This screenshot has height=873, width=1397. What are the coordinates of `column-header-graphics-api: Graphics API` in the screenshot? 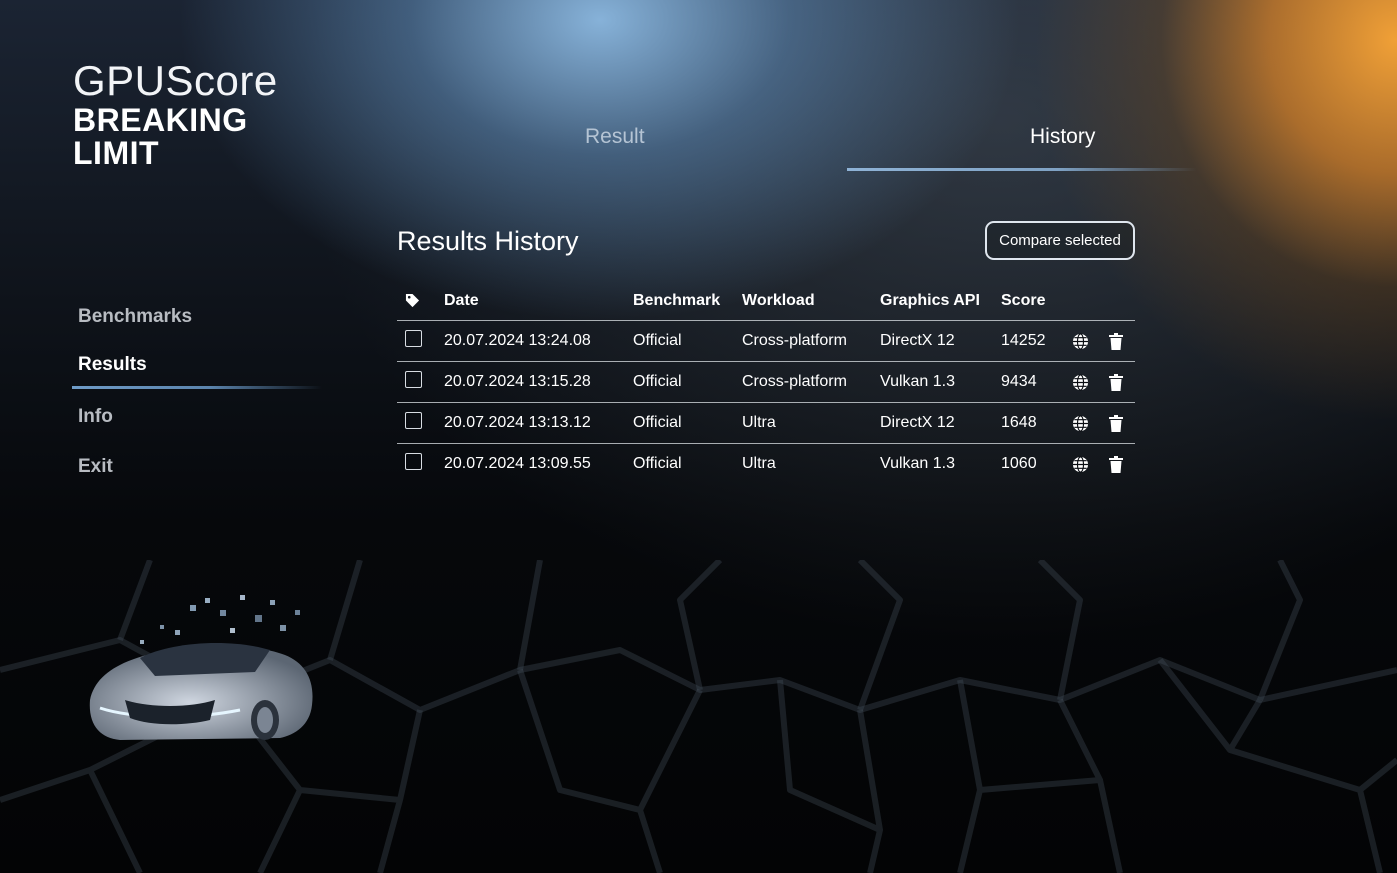 It's located at (930, 300).